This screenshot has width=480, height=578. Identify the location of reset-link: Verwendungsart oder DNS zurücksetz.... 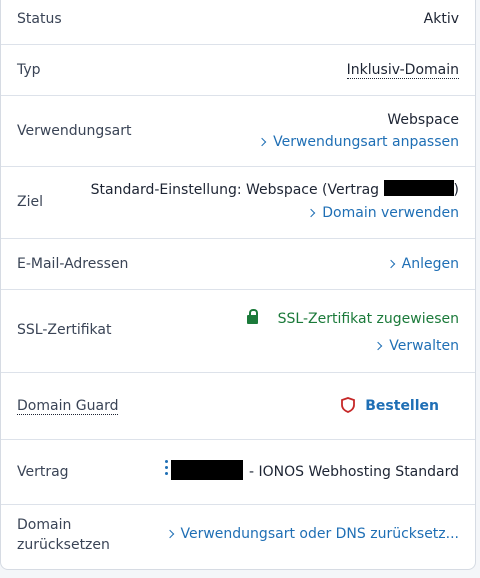
(312, 534).